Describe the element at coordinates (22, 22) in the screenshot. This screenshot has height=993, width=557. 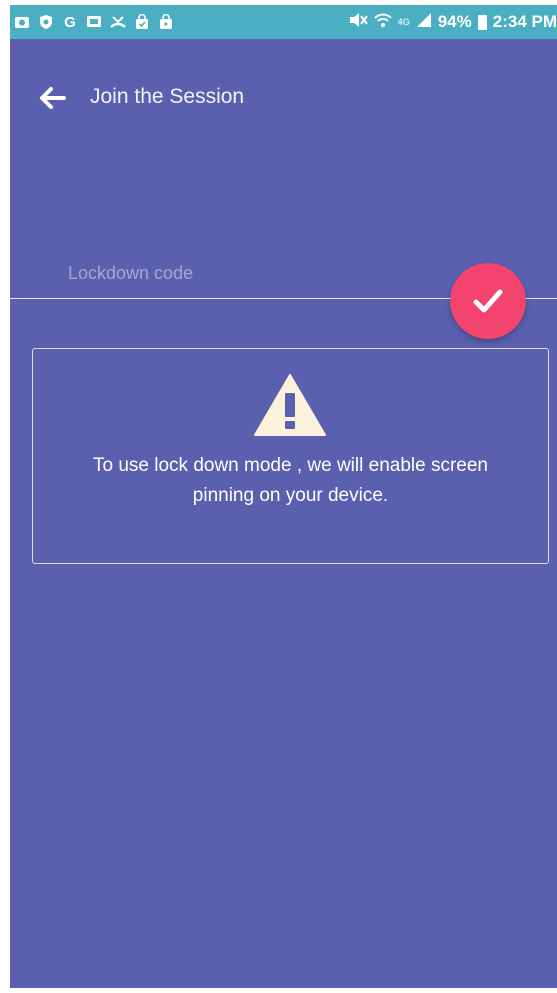
I see `camera-icon` at that location.